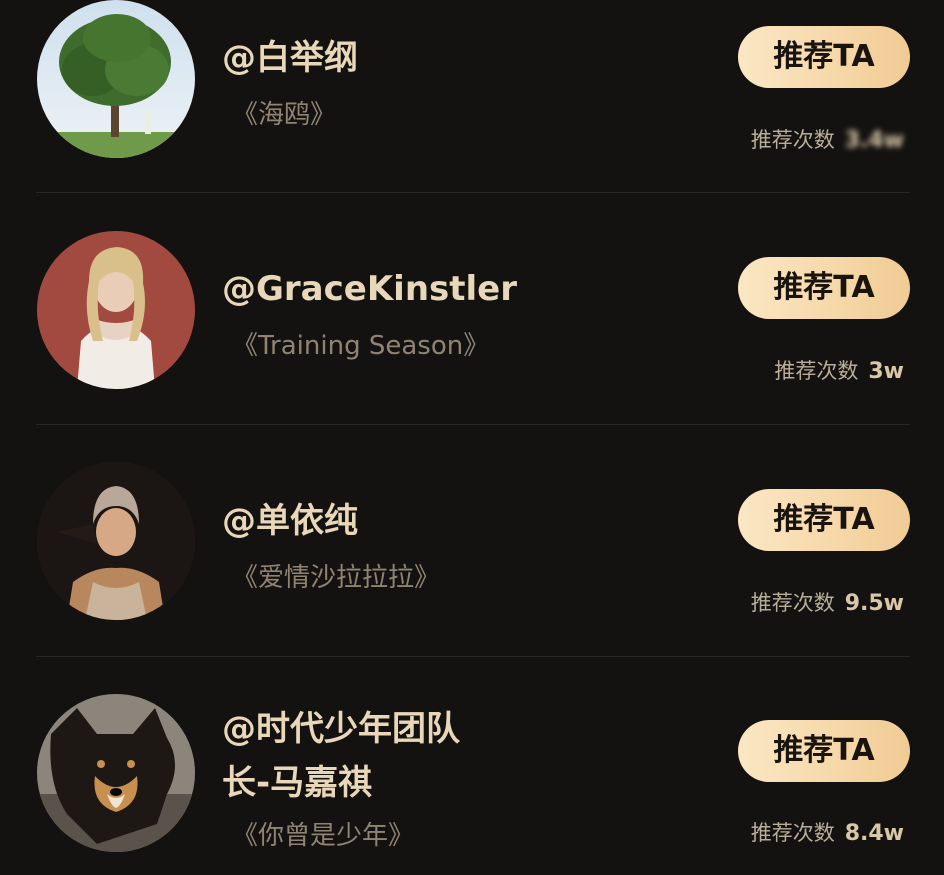 The width and height of the screenshot is (944, 875). I want to click on recommend-count: 推荐次数 9.5w, so click(827, 604).